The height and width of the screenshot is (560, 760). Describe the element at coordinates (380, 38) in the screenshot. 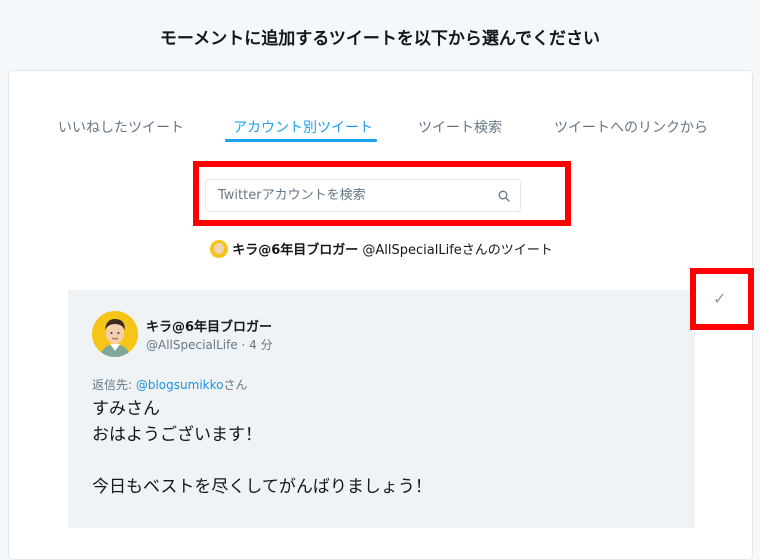

I see `page-title: モーメントに追加するツイートを以下から選んでください` at that location.